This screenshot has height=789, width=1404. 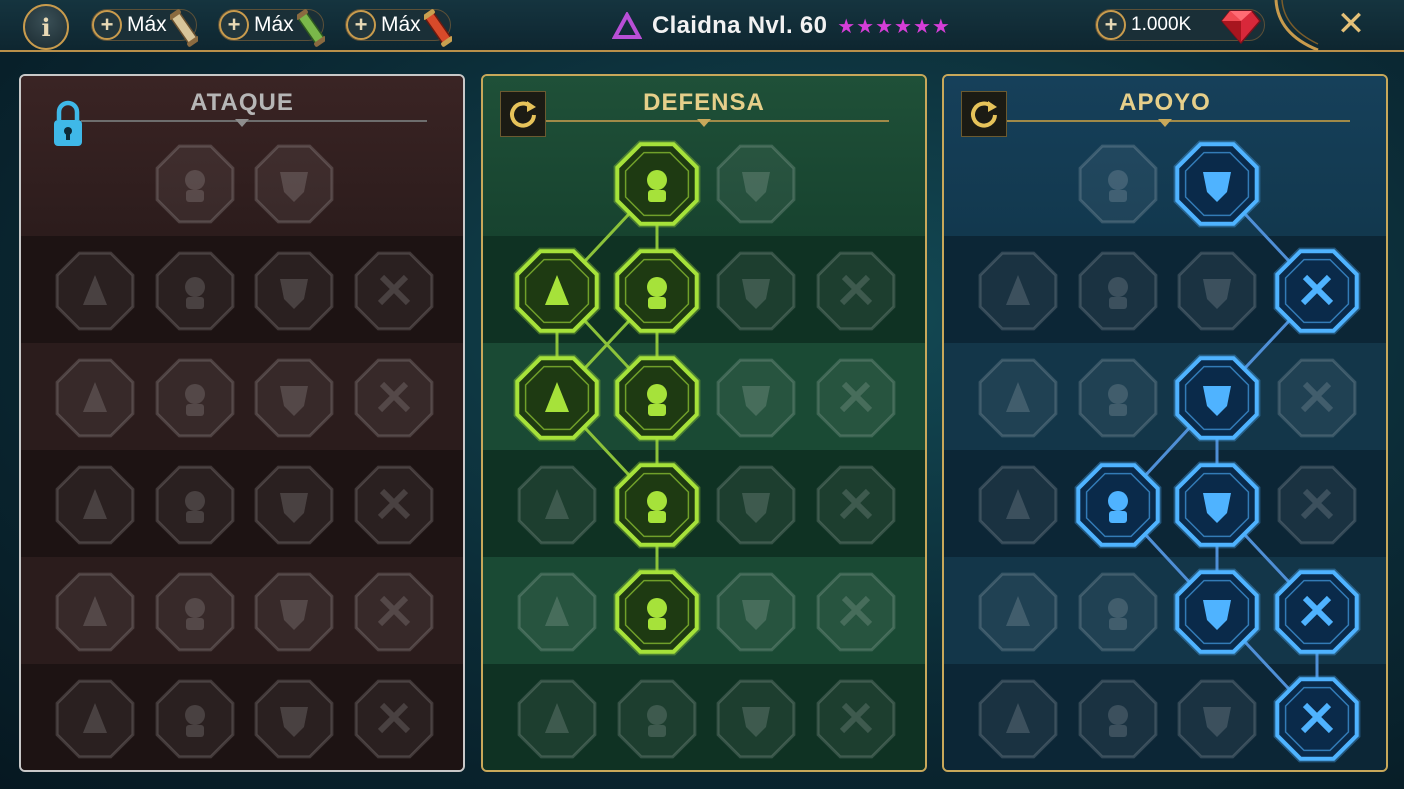 What do you see at coordinates (1317, 398) in the screenshot?
I see `skill-node-shadow-figure` at bounding box center [1317, 398].